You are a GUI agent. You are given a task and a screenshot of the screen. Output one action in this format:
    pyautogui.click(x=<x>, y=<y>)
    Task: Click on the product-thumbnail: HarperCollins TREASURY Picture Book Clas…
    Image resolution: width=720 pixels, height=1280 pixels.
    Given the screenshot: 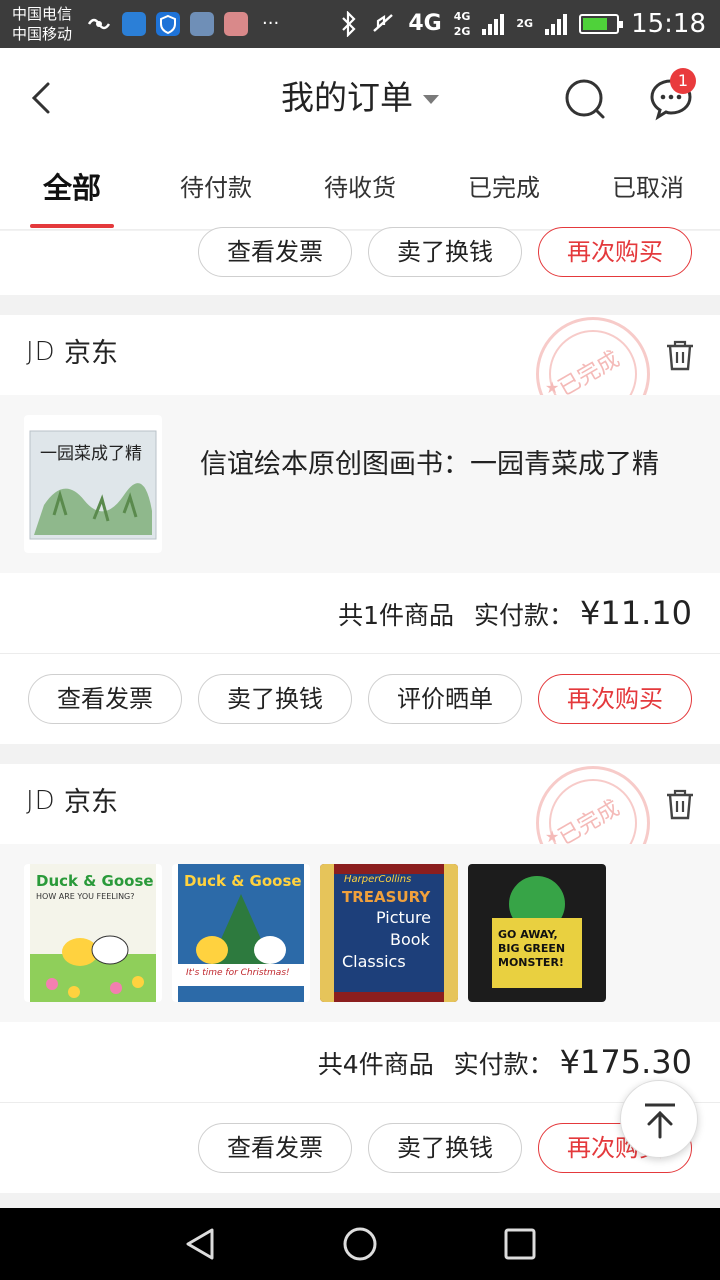 What is the action you would take?
    pyautogui.click(x=389, y=933)
    